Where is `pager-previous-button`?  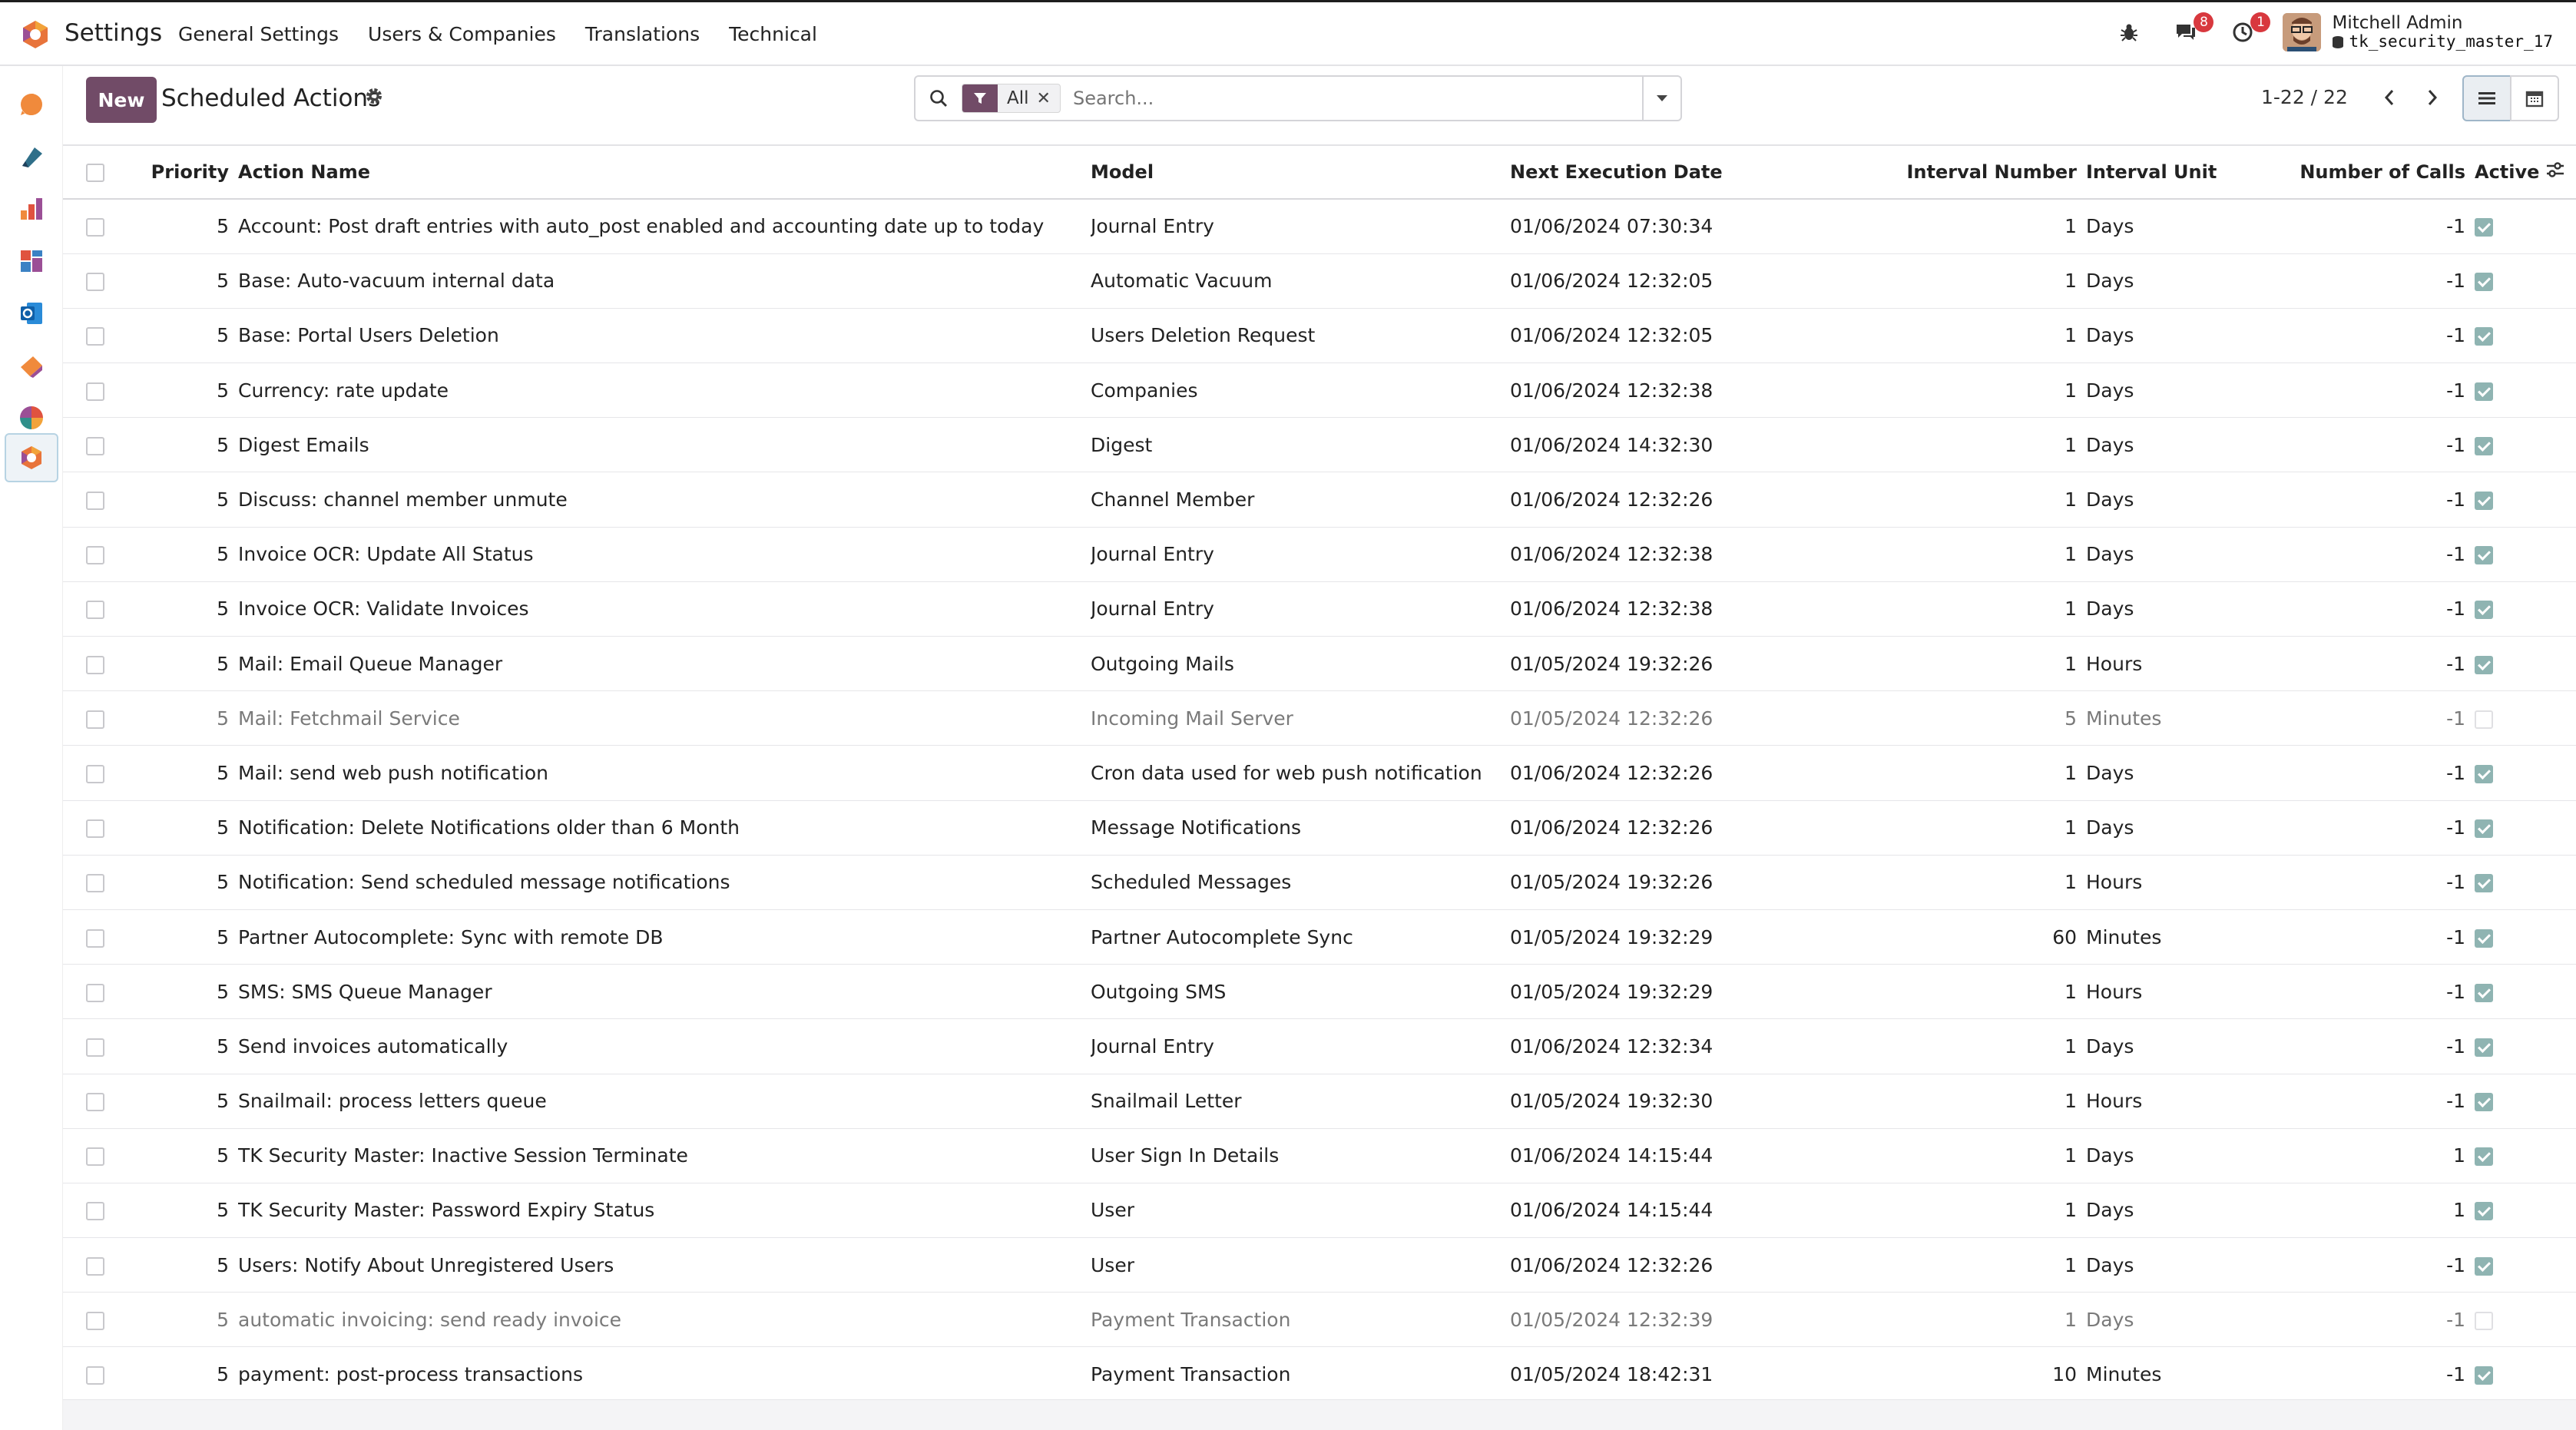
pager-previous-button is located at coordinates (2389, 97).